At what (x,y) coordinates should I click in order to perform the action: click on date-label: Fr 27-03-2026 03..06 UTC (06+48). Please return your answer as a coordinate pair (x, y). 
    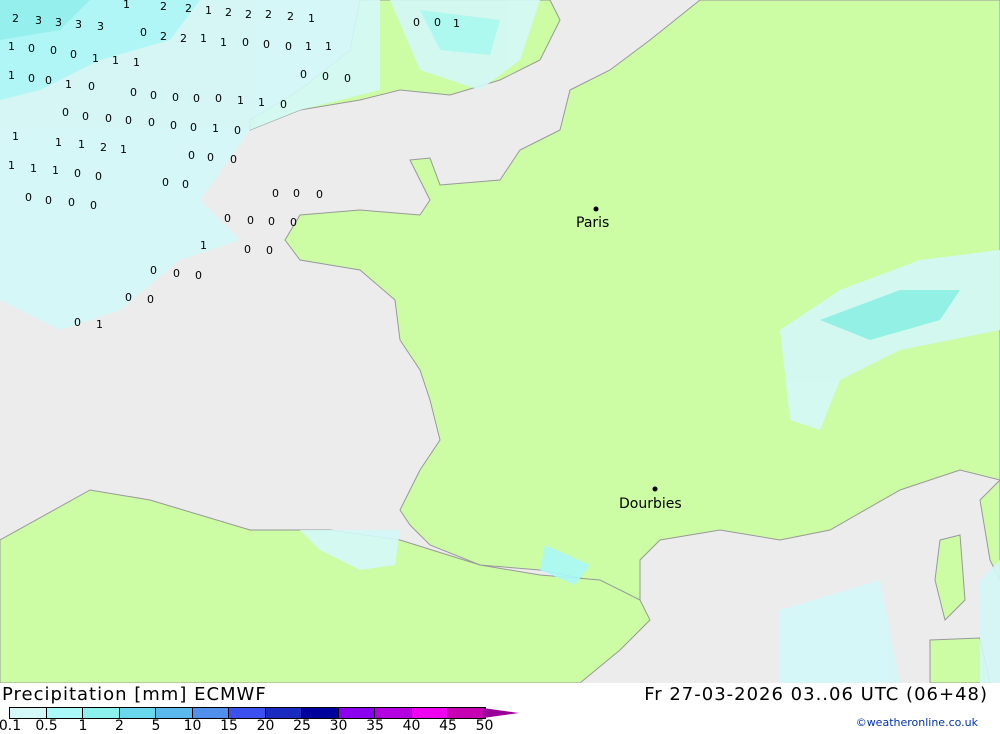
    Looking at the image, I should click on (816, 694).